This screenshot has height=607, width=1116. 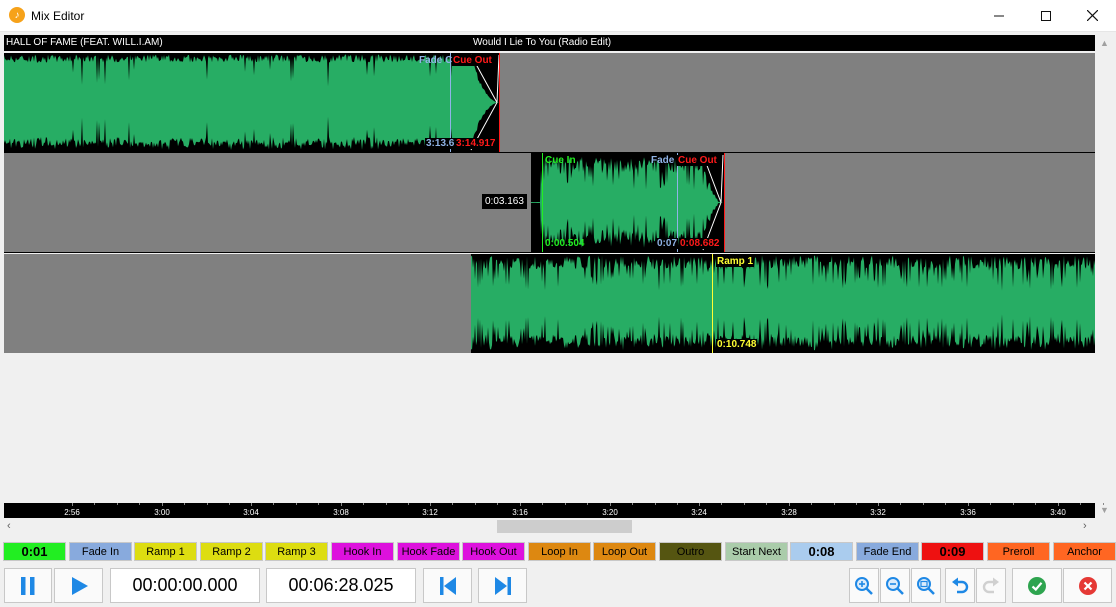 What do you see at coordinates (559, 551) in the screenshot?
I see `marker-loop-in: Loop In` at bounding box center [559, 551].